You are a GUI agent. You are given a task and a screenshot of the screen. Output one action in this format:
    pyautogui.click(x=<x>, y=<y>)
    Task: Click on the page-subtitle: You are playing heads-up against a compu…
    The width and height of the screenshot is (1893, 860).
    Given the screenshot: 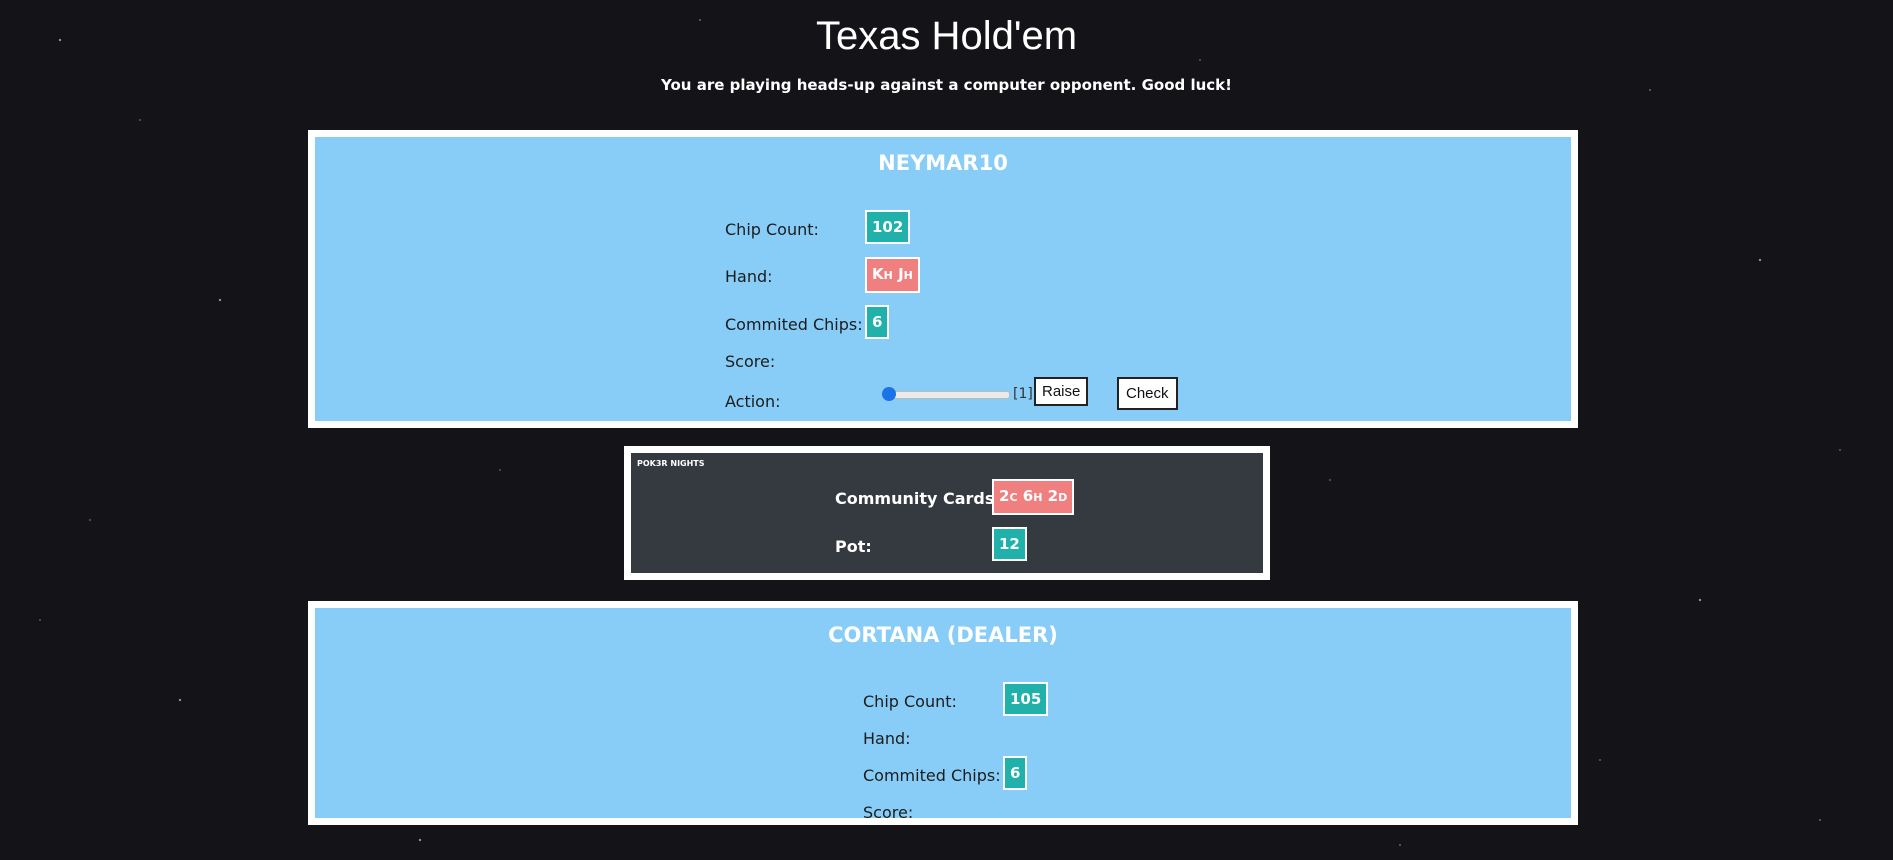 What is the action you would take?
    pyautogui.click(x=946, y=85)
    